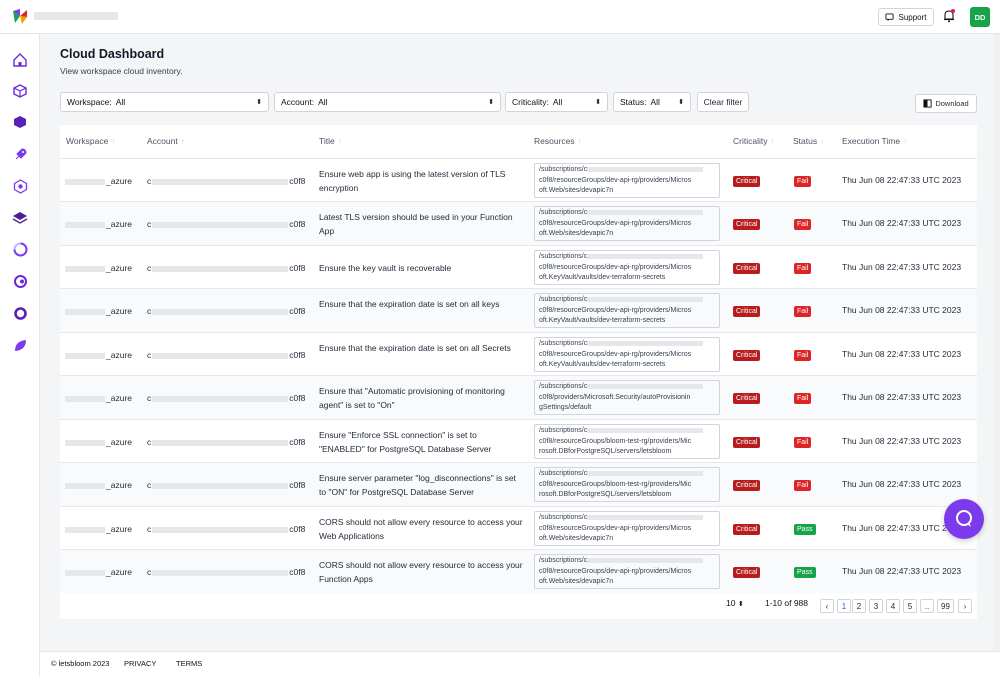 The height and width of the screenshot is (676, 1000). Describe the element at coordinates (997, 342) in the screenshot. I see `scrollbar` at that location.